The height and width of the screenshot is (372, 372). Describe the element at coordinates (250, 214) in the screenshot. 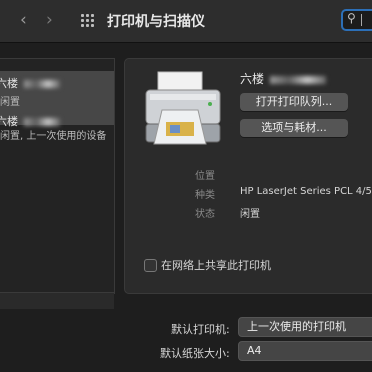

I see `status-value: 闲置` at that location.